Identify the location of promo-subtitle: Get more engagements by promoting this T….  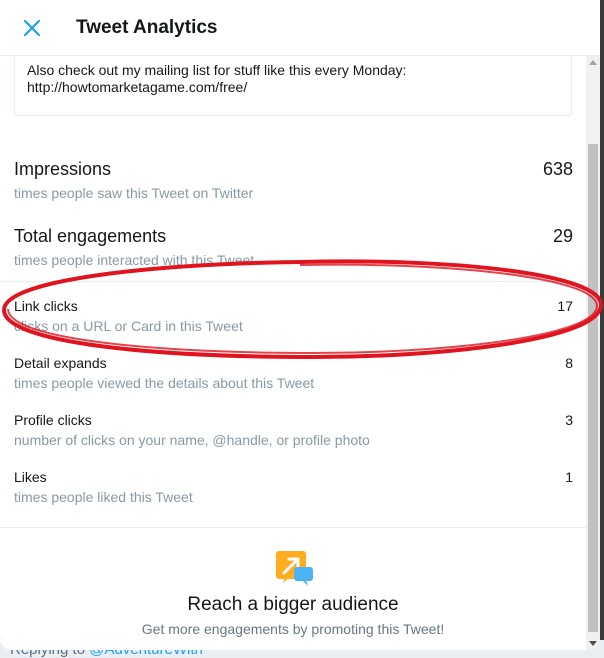
(293, 629).